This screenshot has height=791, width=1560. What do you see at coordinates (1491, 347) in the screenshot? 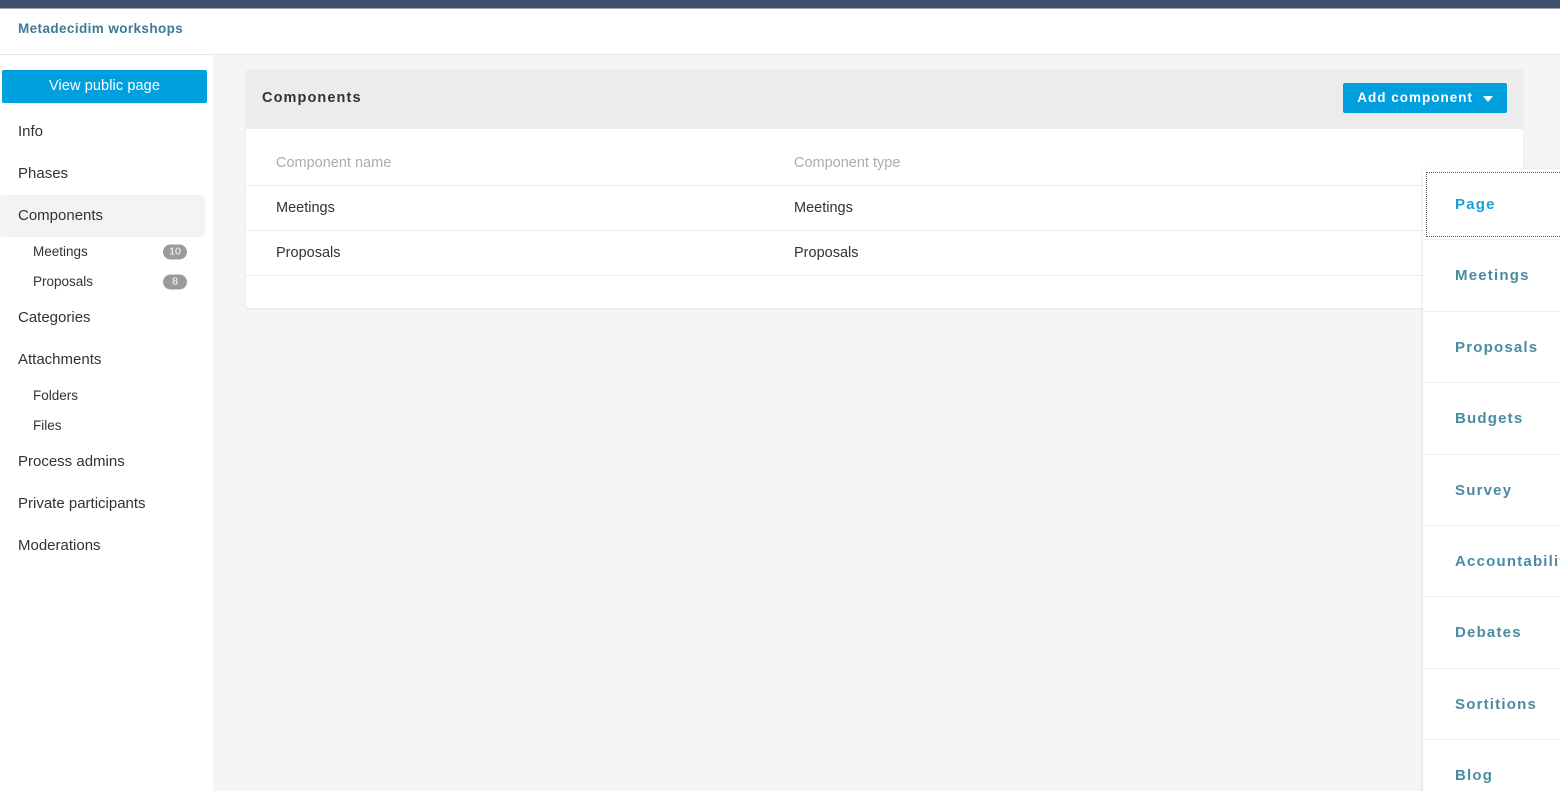
I see `dropdown-item-proposals: Proposals` at bounding box center [1491, 347].